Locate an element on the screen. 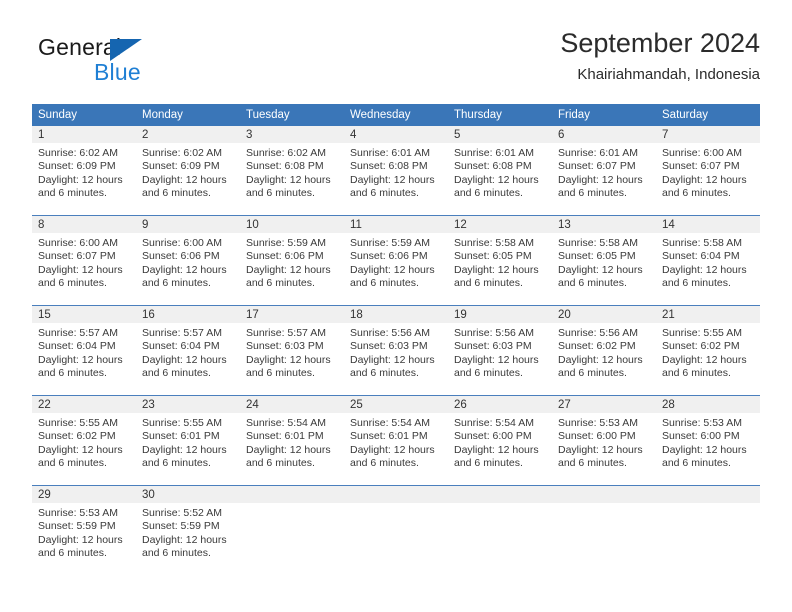 The image size is (792, 612). sunrise-text: Sunrise: 6:00 AM is located at coordinates (182, 243).